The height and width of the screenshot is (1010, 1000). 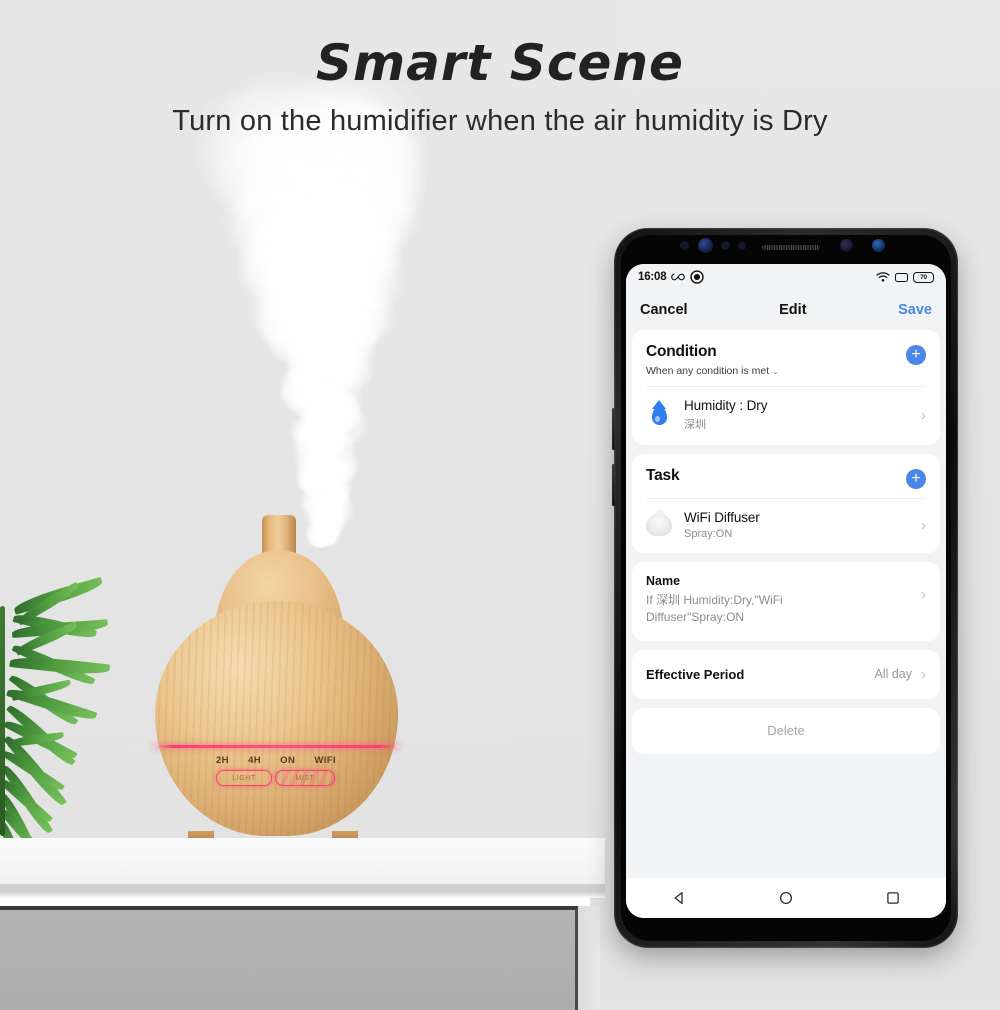 I want to click on cabinet-front-panel, so click(x=289, y=958).